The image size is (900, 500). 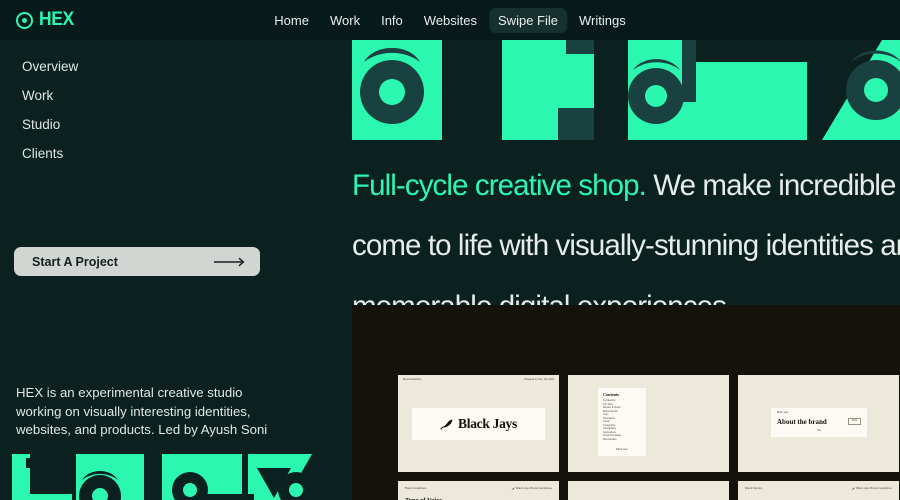 What do you see at coordinates (187, 153) in the screenshot?
I see `sidebar-item-clients: Clients` at bounding box center [187, 153].